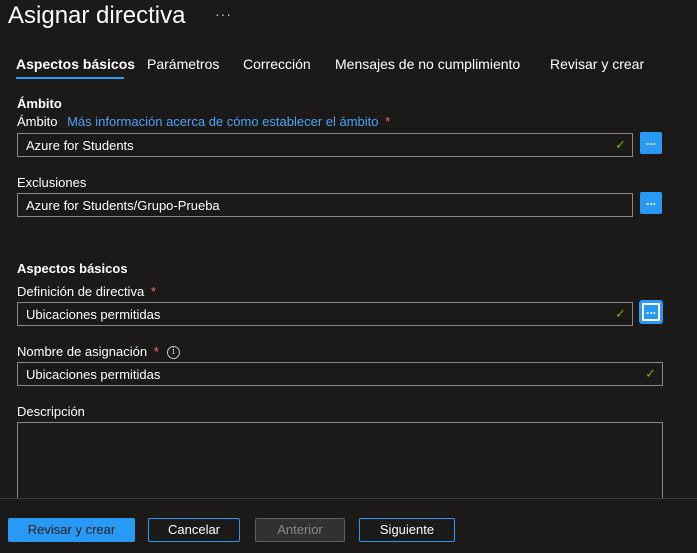 This screenshot has width=697, height=553. What do you see at coordinates (93, 314) in the screenshot?
I see `definition-value: Ubicaciones permitidas` at bounding box center [93, 314].